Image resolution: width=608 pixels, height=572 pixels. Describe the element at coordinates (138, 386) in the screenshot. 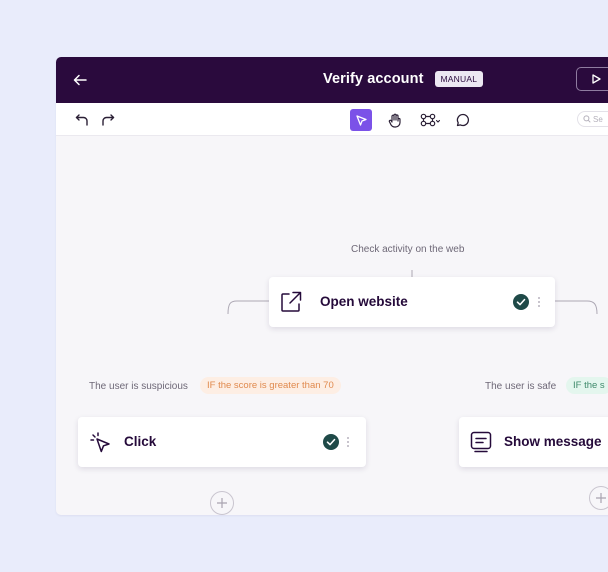

I see `branch-caption-suspicious: The user is suspicious` at that location.